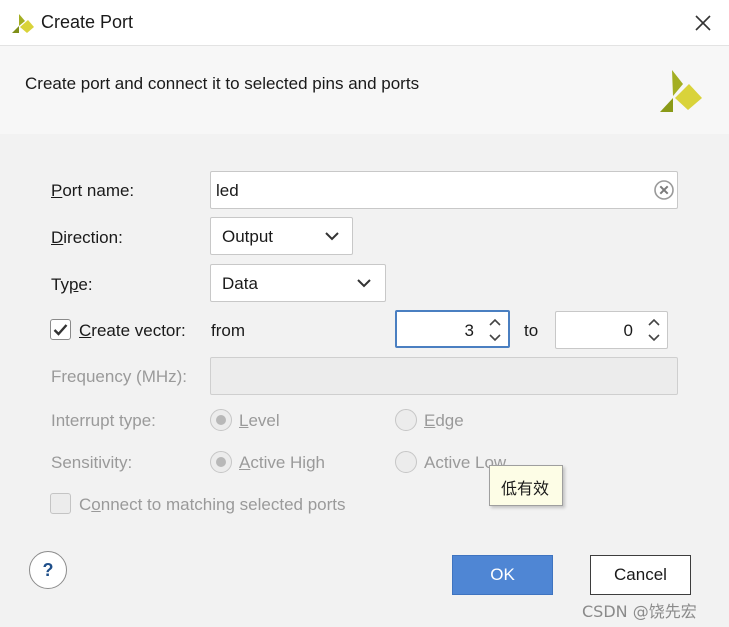 The height and width of the screenshot is (627, 729). I want to click on sensitivity-active-low-radio, so click(406, 462).